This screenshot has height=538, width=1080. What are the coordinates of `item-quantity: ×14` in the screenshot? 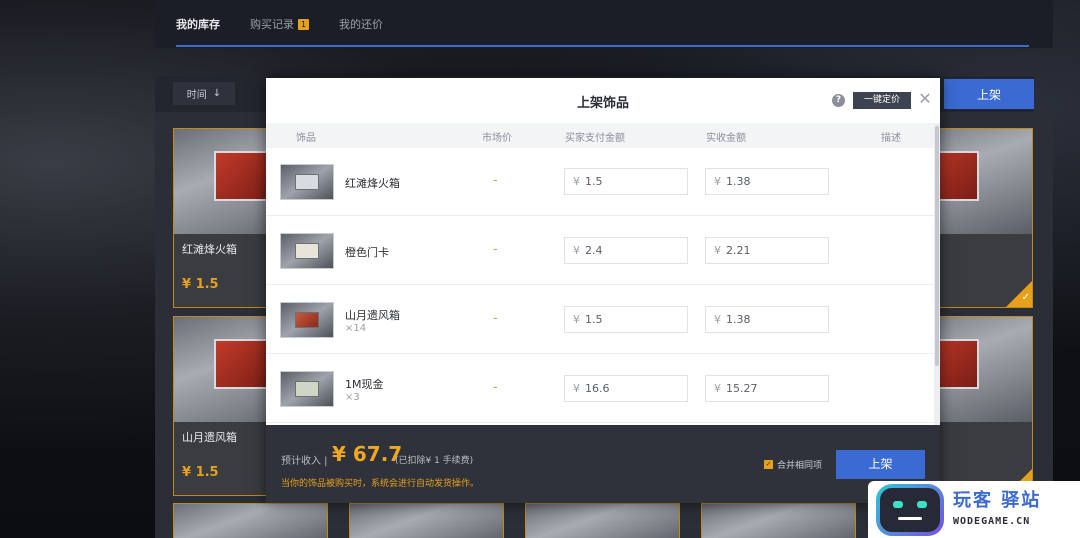 It's located at (356, 328).